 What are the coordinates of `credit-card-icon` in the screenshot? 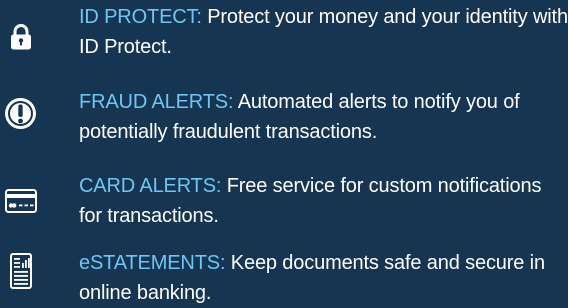 It's located at (25, 209).